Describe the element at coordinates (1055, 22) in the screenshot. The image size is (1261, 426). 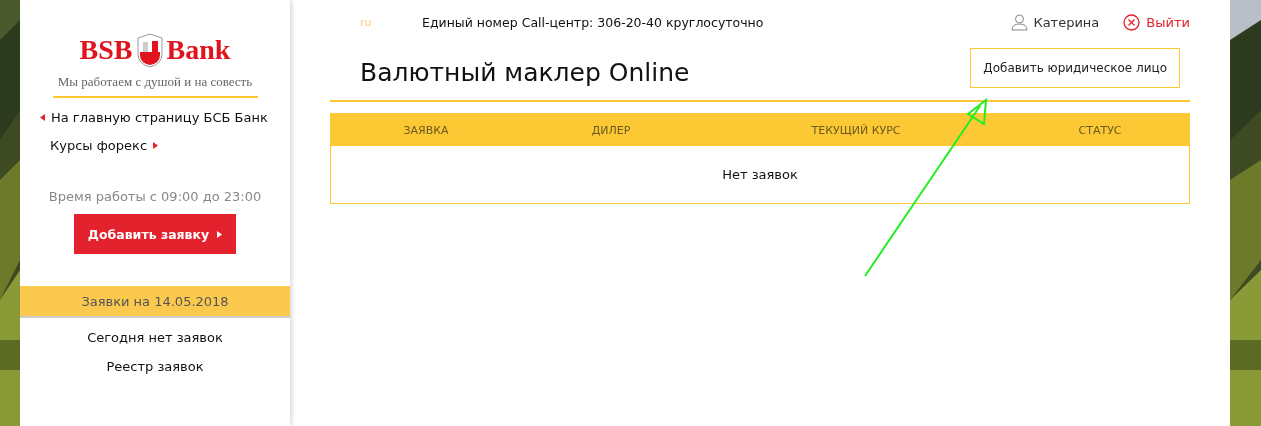
I see `user-link: Катерина` at that location.